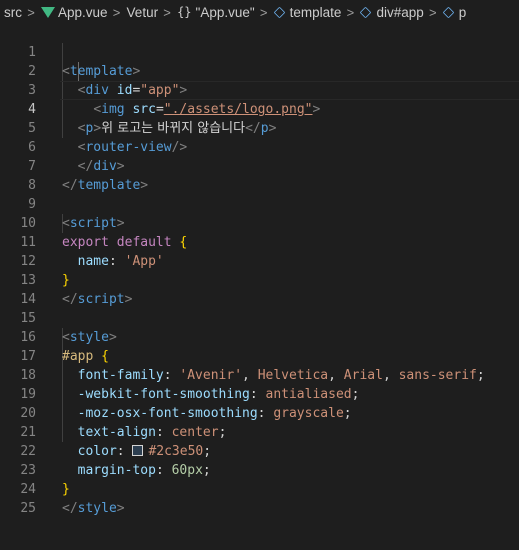 This screenshot has height=550, width=519. I want to click on code-line: 9 <script>, so click(259, 203).